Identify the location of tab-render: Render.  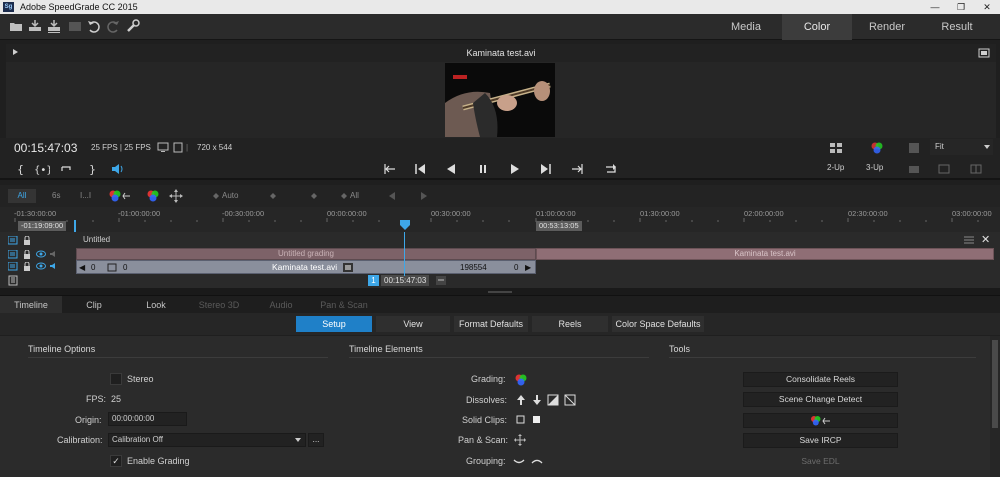
(887, 27).